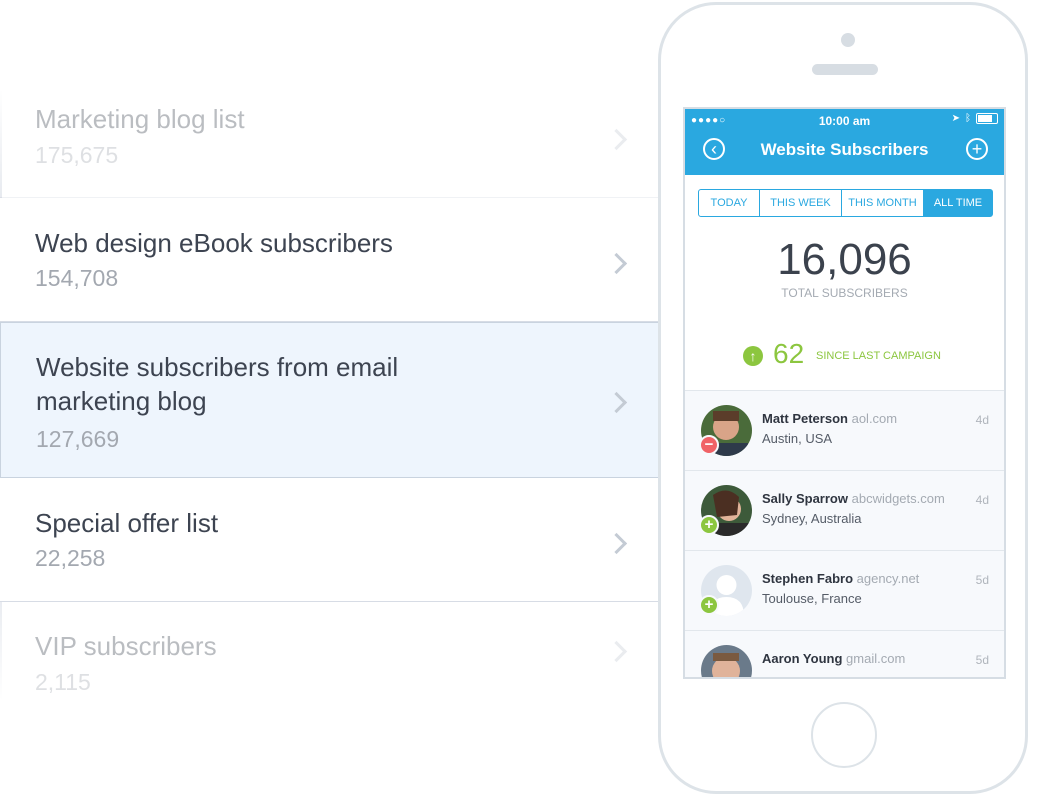  I want to click on total-subscribers-value: 16,096, so click(844, 259).